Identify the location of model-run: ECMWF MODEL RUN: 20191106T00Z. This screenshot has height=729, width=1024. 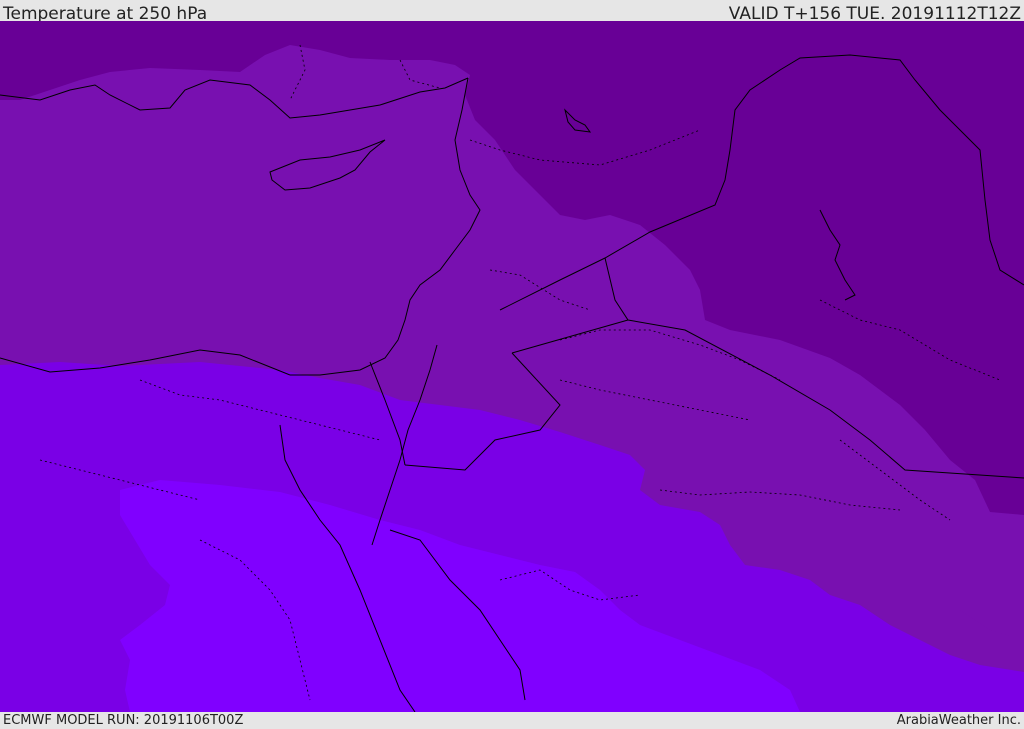
(123, 720).